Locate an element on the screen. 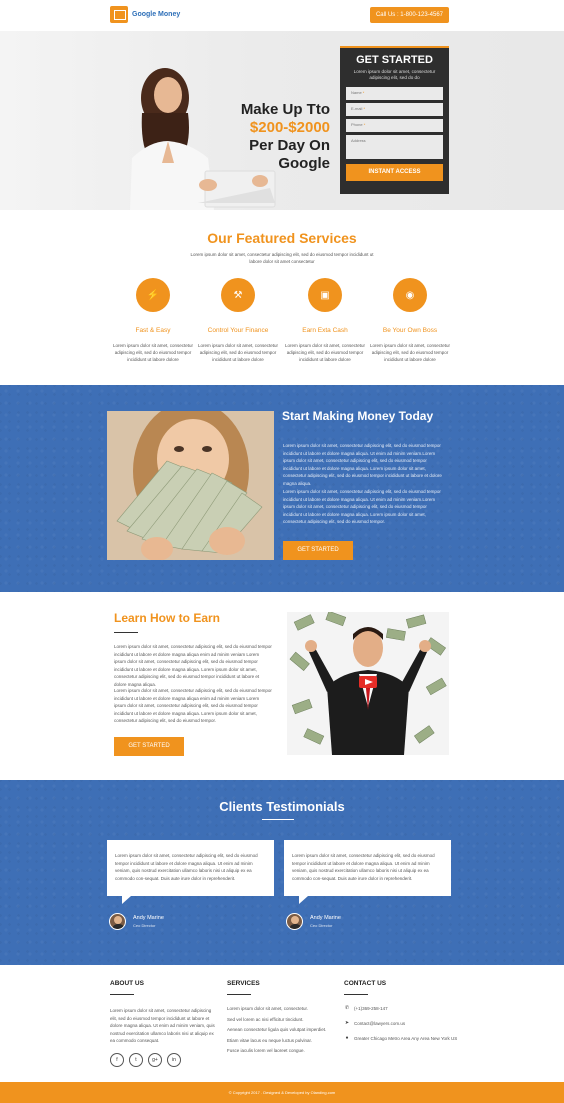  contact-email: ➤ Contact@lawyers.com.us is located at coordinates (374, 1023).